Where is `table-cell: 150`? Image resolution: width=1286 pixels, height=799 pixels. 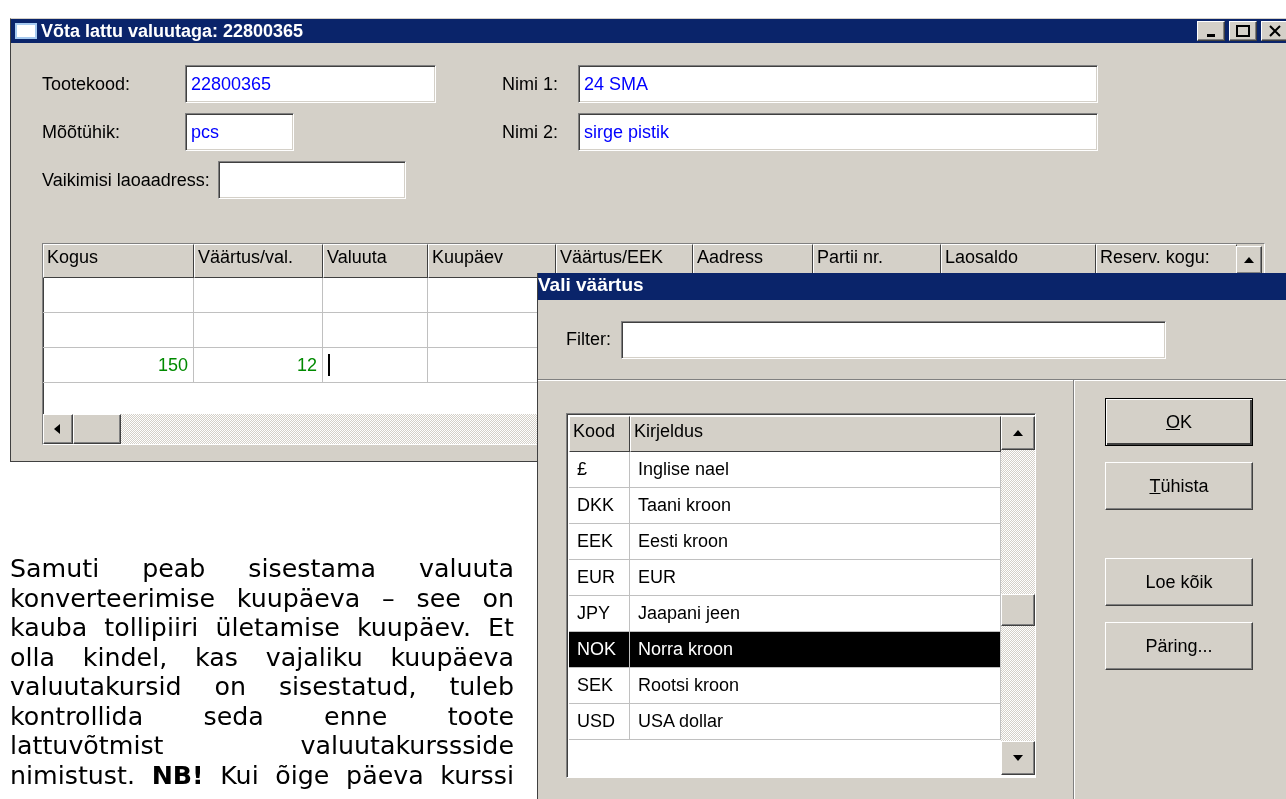 table-cell: 150 is located at coordinates (118, 365).